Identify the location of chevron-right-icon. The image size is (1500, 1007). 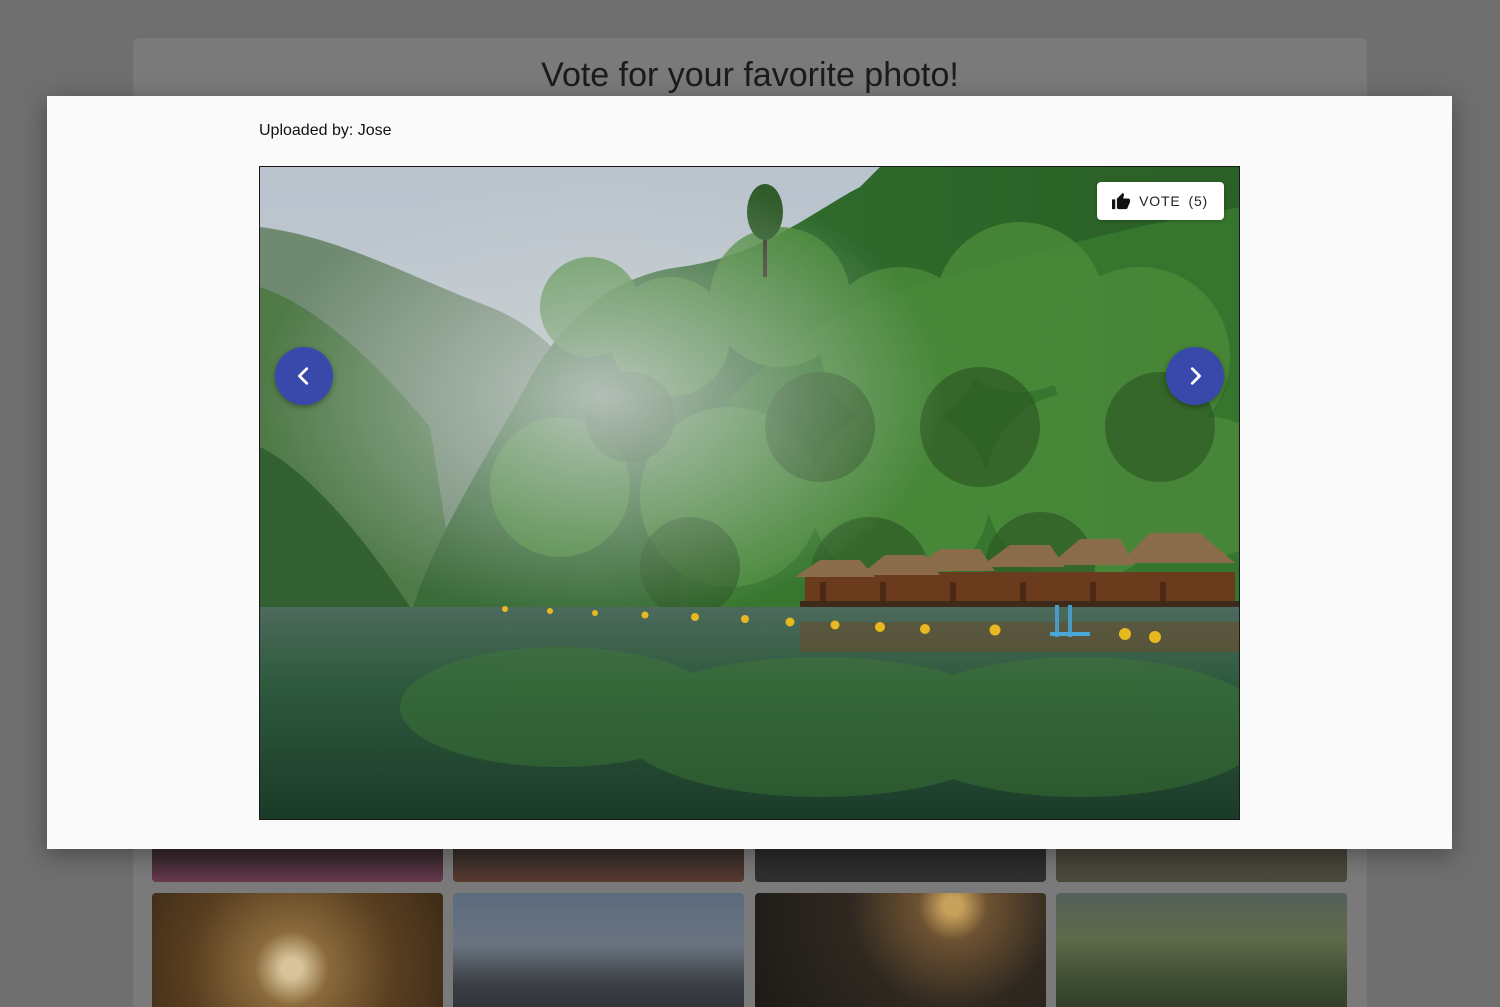
(1195, 376).